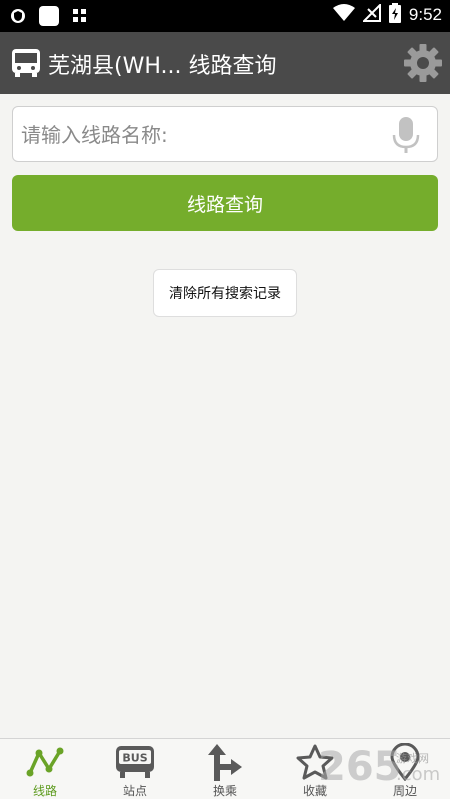  What do you see at coordinates (404, 791) in the screenshot?
I see `nav-label-nearby: 周边` at bounding box center [404, 791].